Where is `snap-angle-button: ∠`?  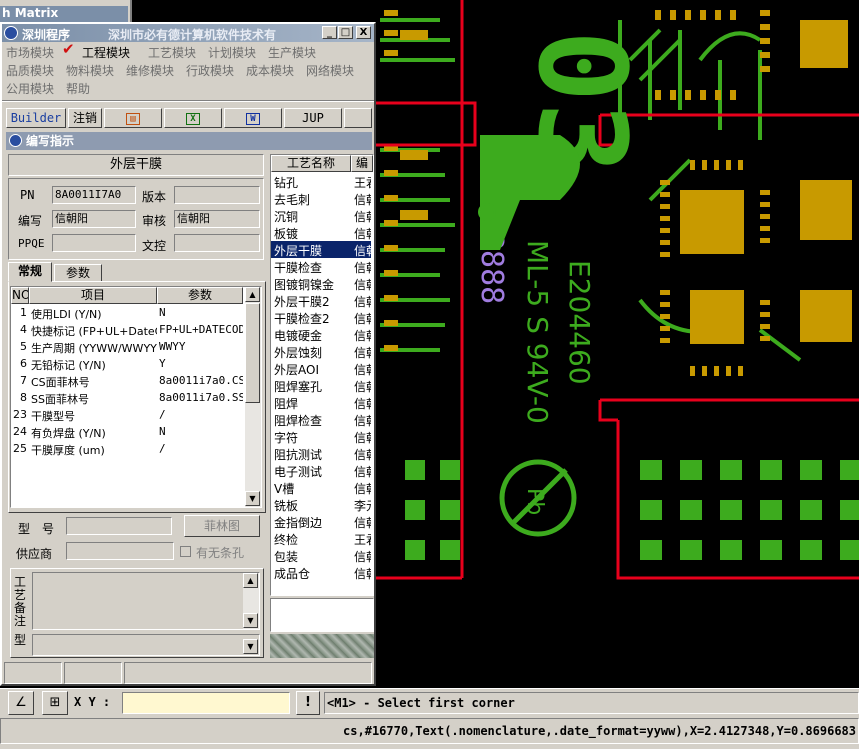 snap-angle-button: ∠ is located at coordinates (21, 703).